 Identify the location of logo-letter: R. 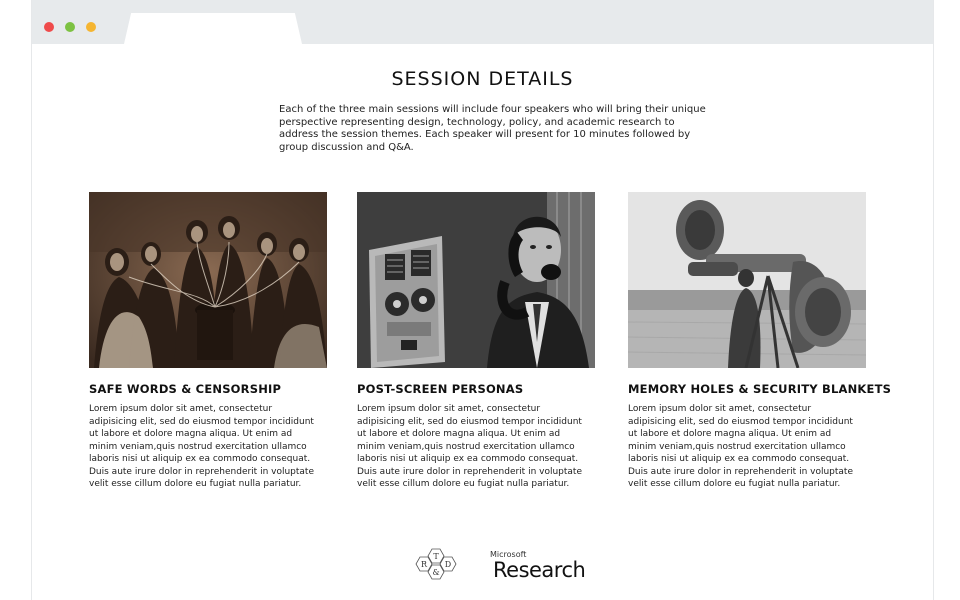
(424, 564).